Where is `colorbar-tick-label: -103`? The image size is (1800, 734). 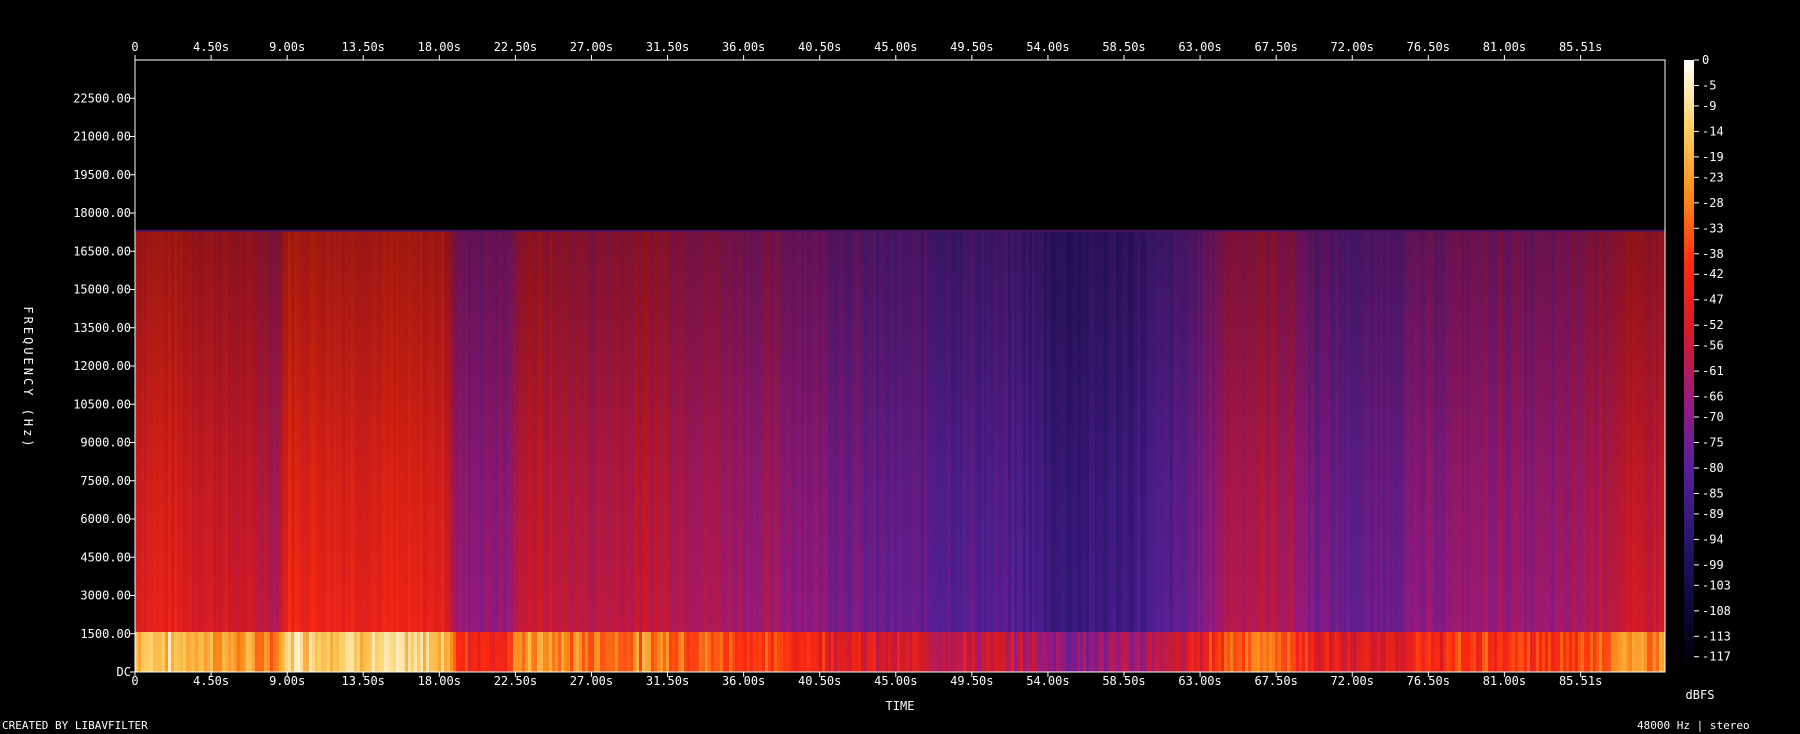 colorbar-tick-label: -103 is located at coordinates (1716, 585).